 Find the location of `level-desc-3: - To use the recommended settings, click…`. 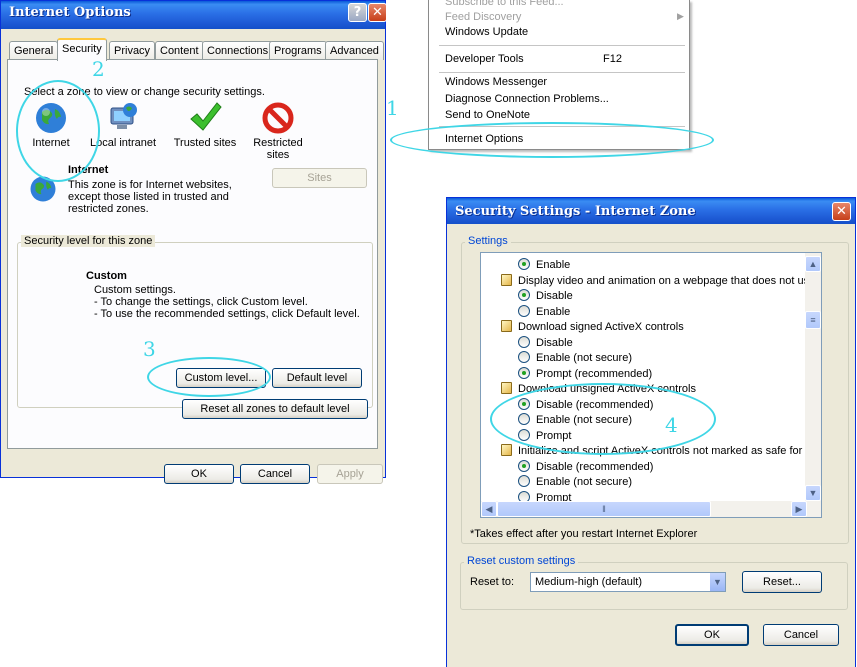

level-desc-3: - To use the recommended settings, click… is located at coordinates (227, 314).